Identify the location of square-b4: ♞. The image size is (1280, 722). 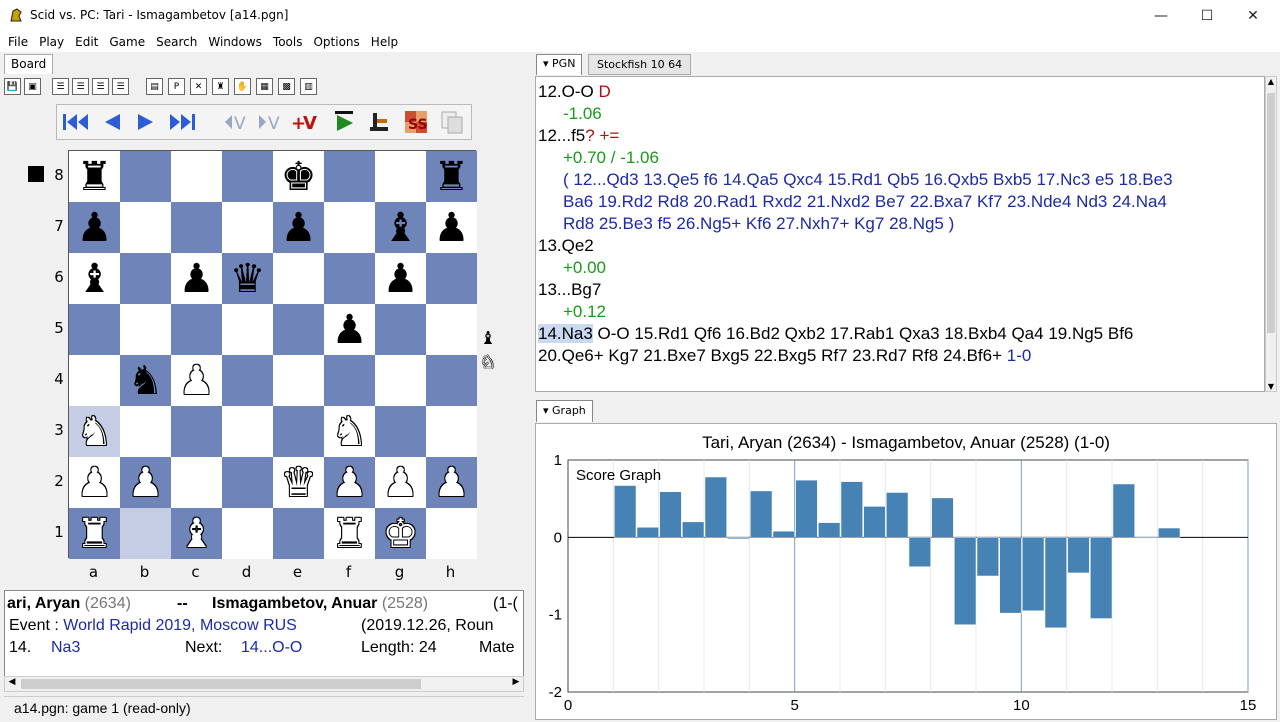
(145, 380).